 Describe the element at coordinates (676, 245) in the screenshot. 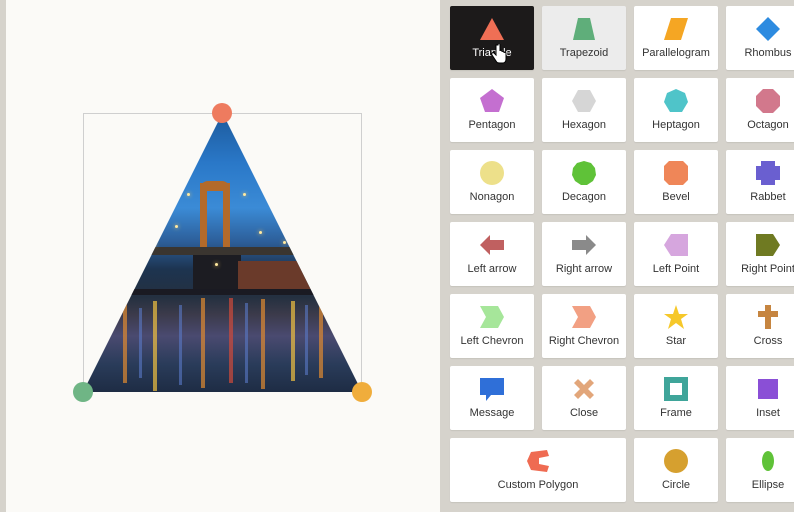

I see `left-point-icon` at that location.